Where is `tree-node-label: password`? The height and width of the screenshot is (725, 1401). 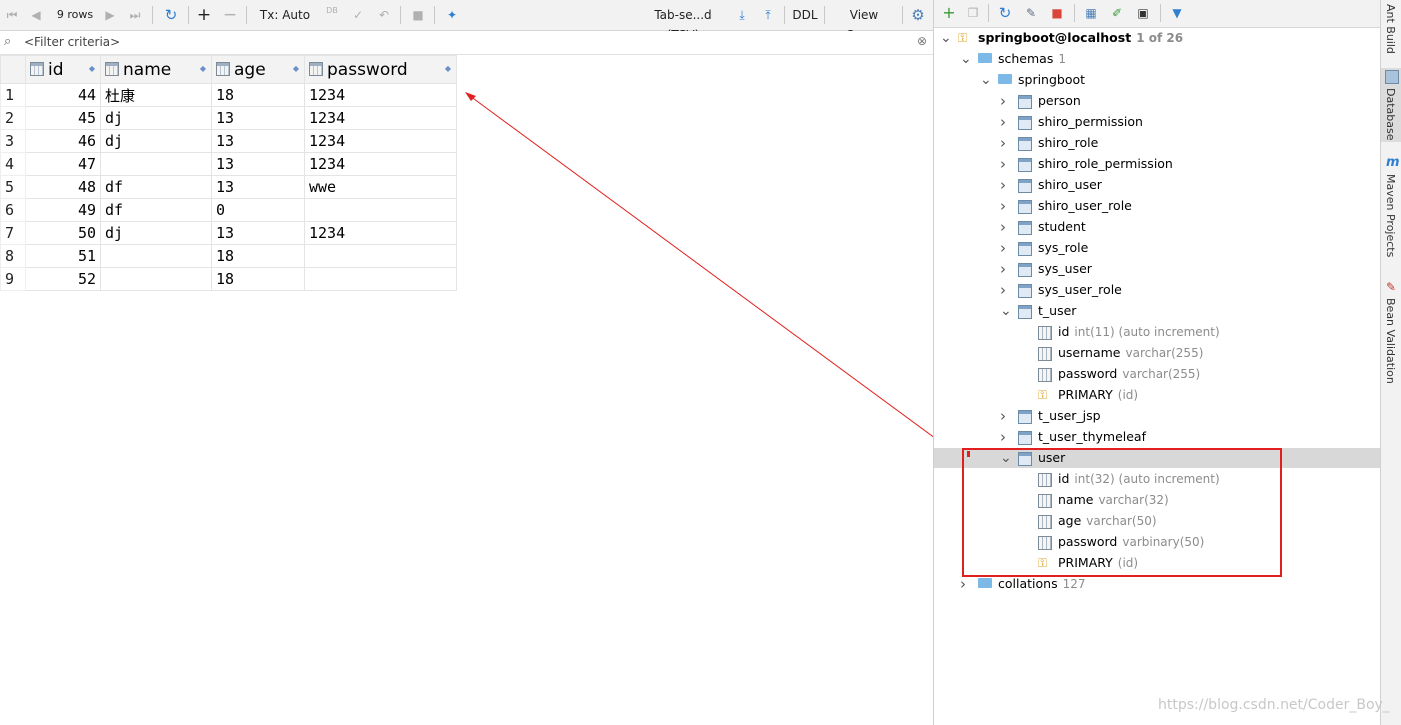 tree-node-label: password is located at coordinates (1088, 373).